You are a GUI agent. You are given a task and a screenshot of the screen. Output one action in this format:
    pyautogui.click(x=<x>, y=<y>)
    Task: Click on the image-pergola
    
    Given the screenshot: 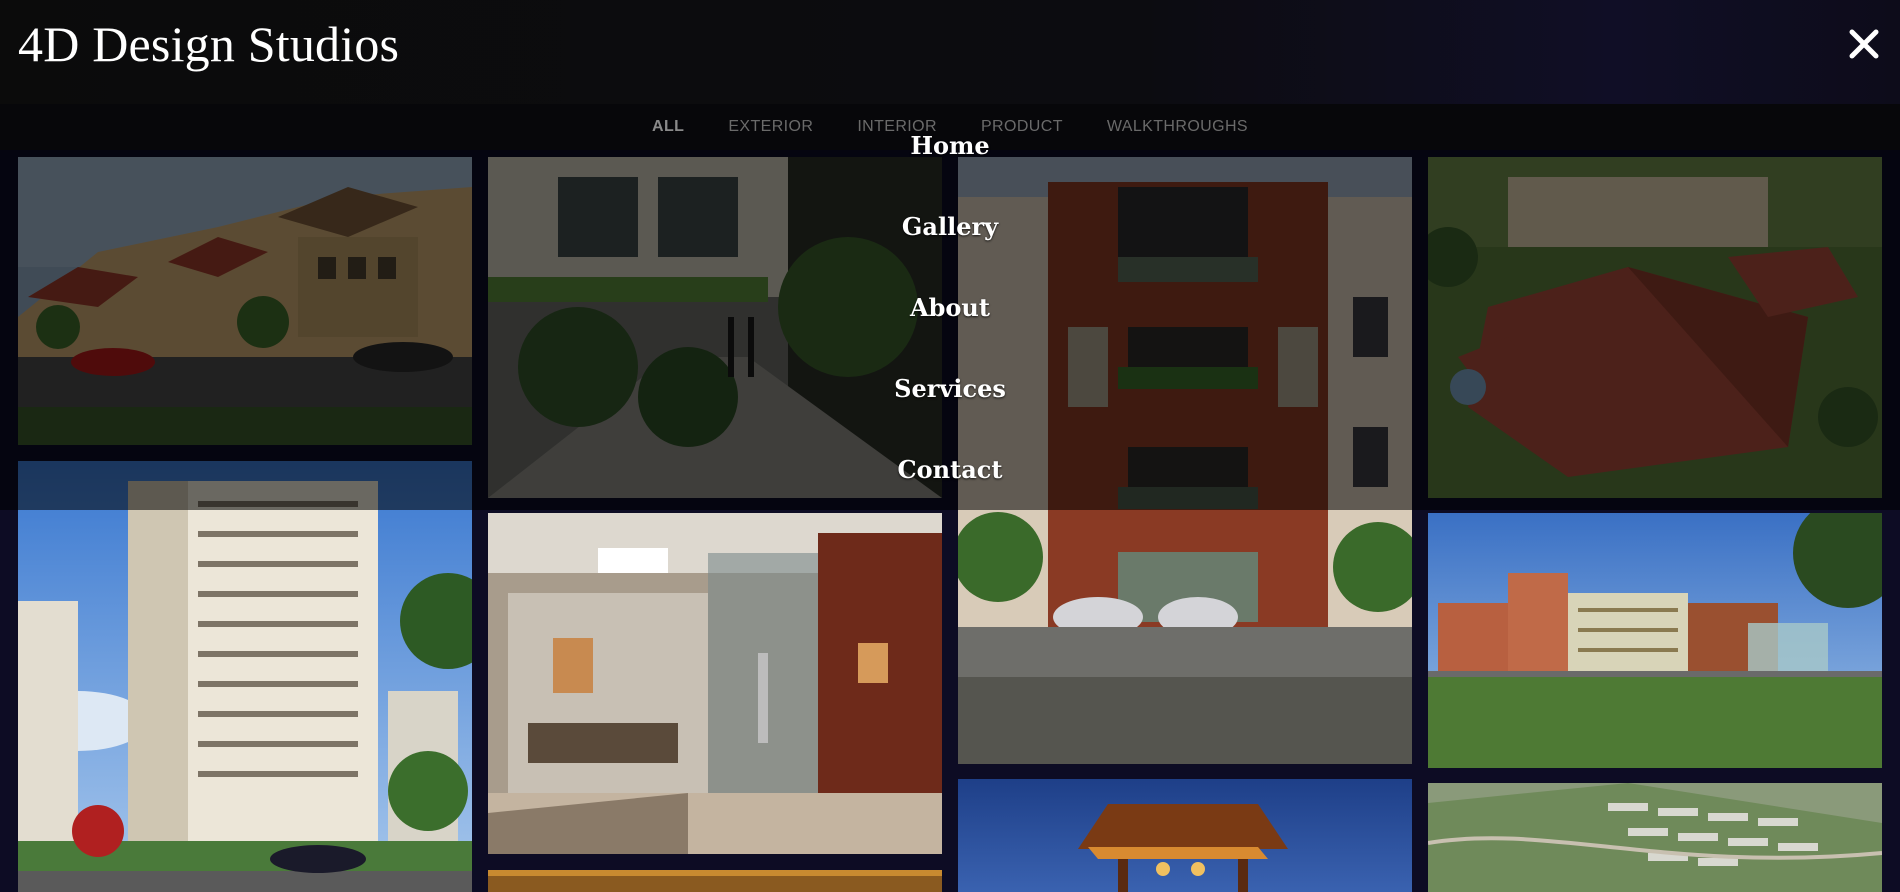 What is the action you would take?
    pyautogui.click(x=1185, y=835)
    